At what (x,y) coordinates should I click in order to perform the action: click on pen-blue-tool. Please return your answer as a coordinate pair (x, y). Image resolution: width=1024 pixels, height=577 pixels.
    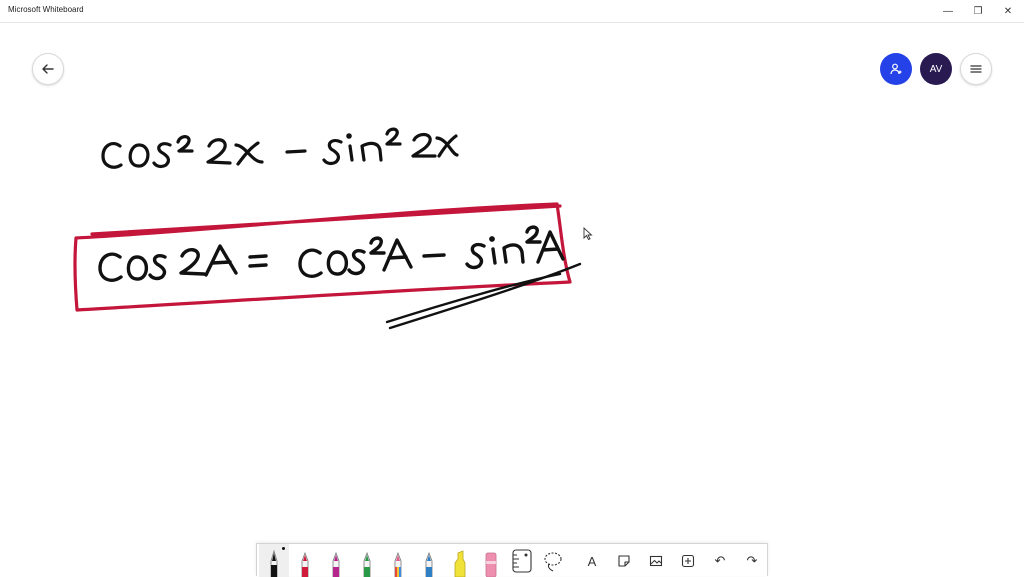
    Looking at the image, I should click on (429, 560).